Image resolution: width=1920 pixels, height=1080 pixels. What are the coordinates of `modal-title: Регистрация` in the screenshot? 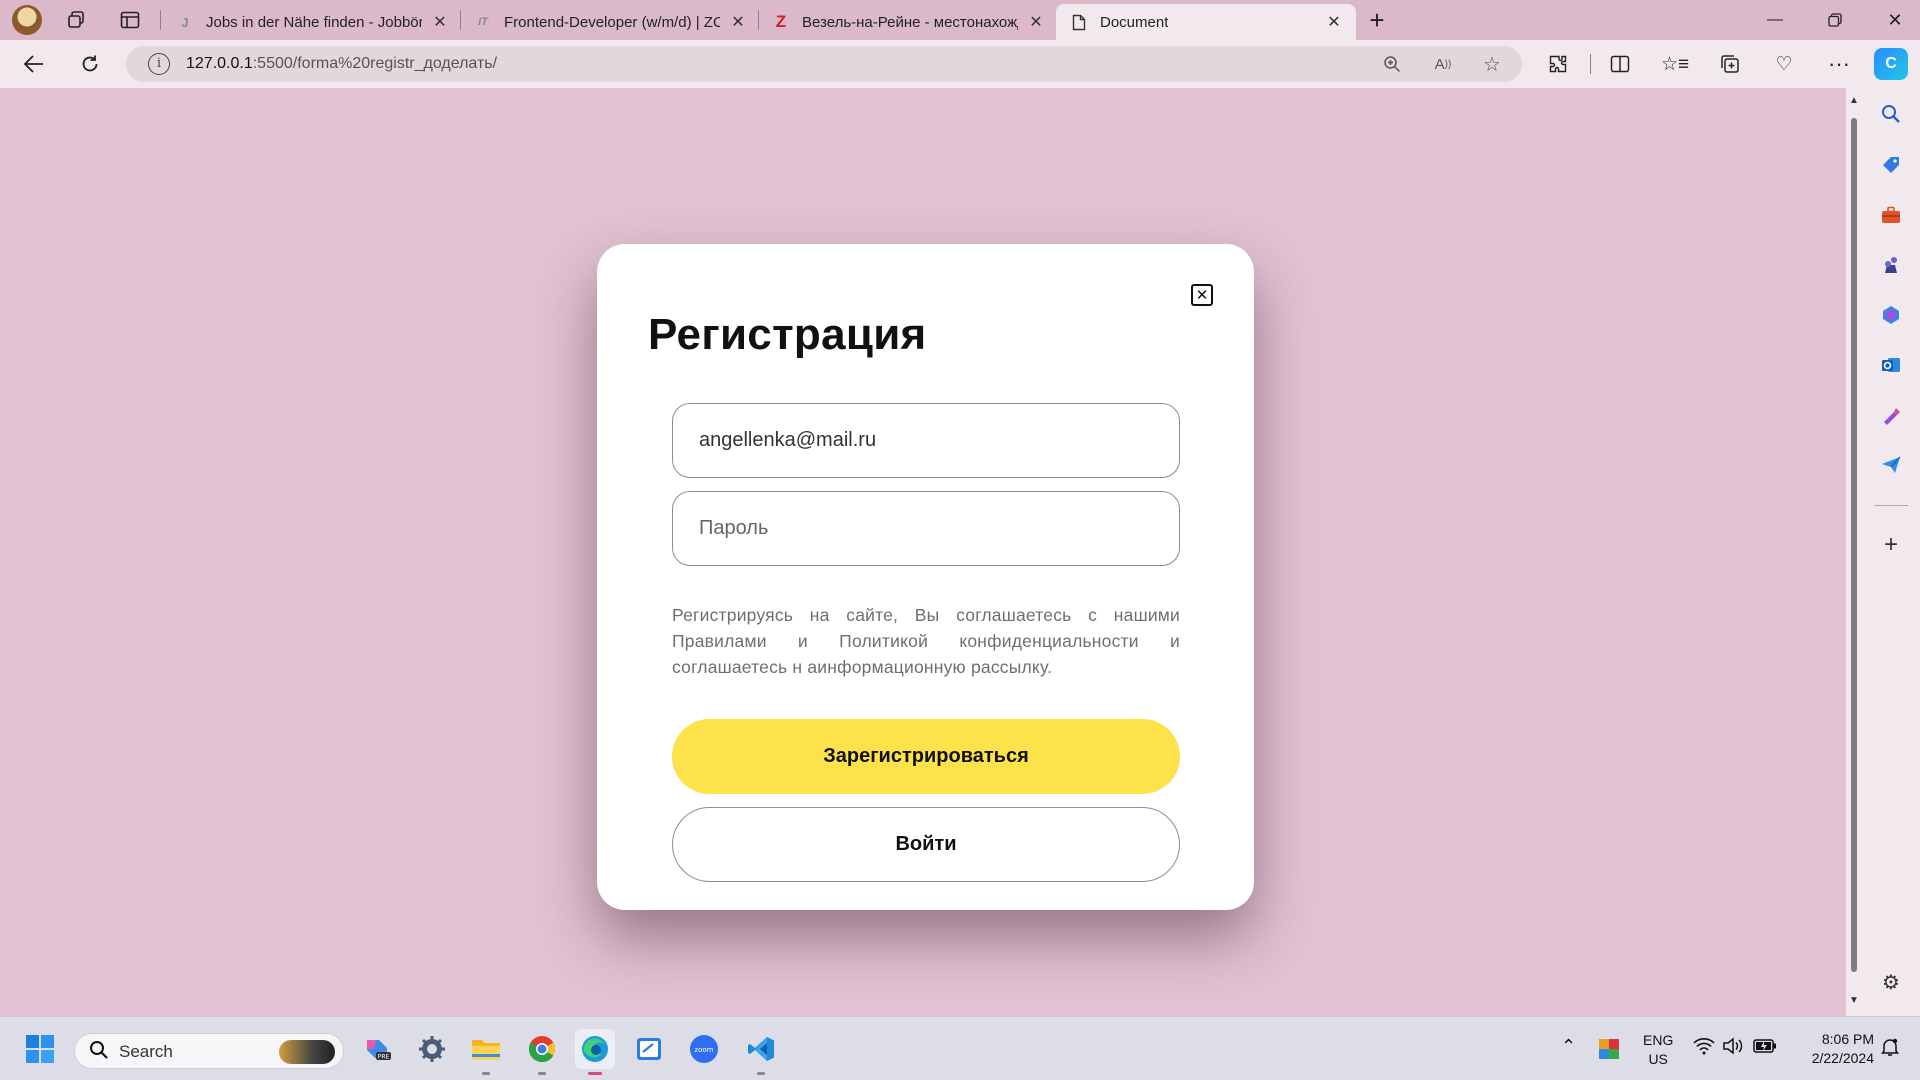 It's located at (787, 334).